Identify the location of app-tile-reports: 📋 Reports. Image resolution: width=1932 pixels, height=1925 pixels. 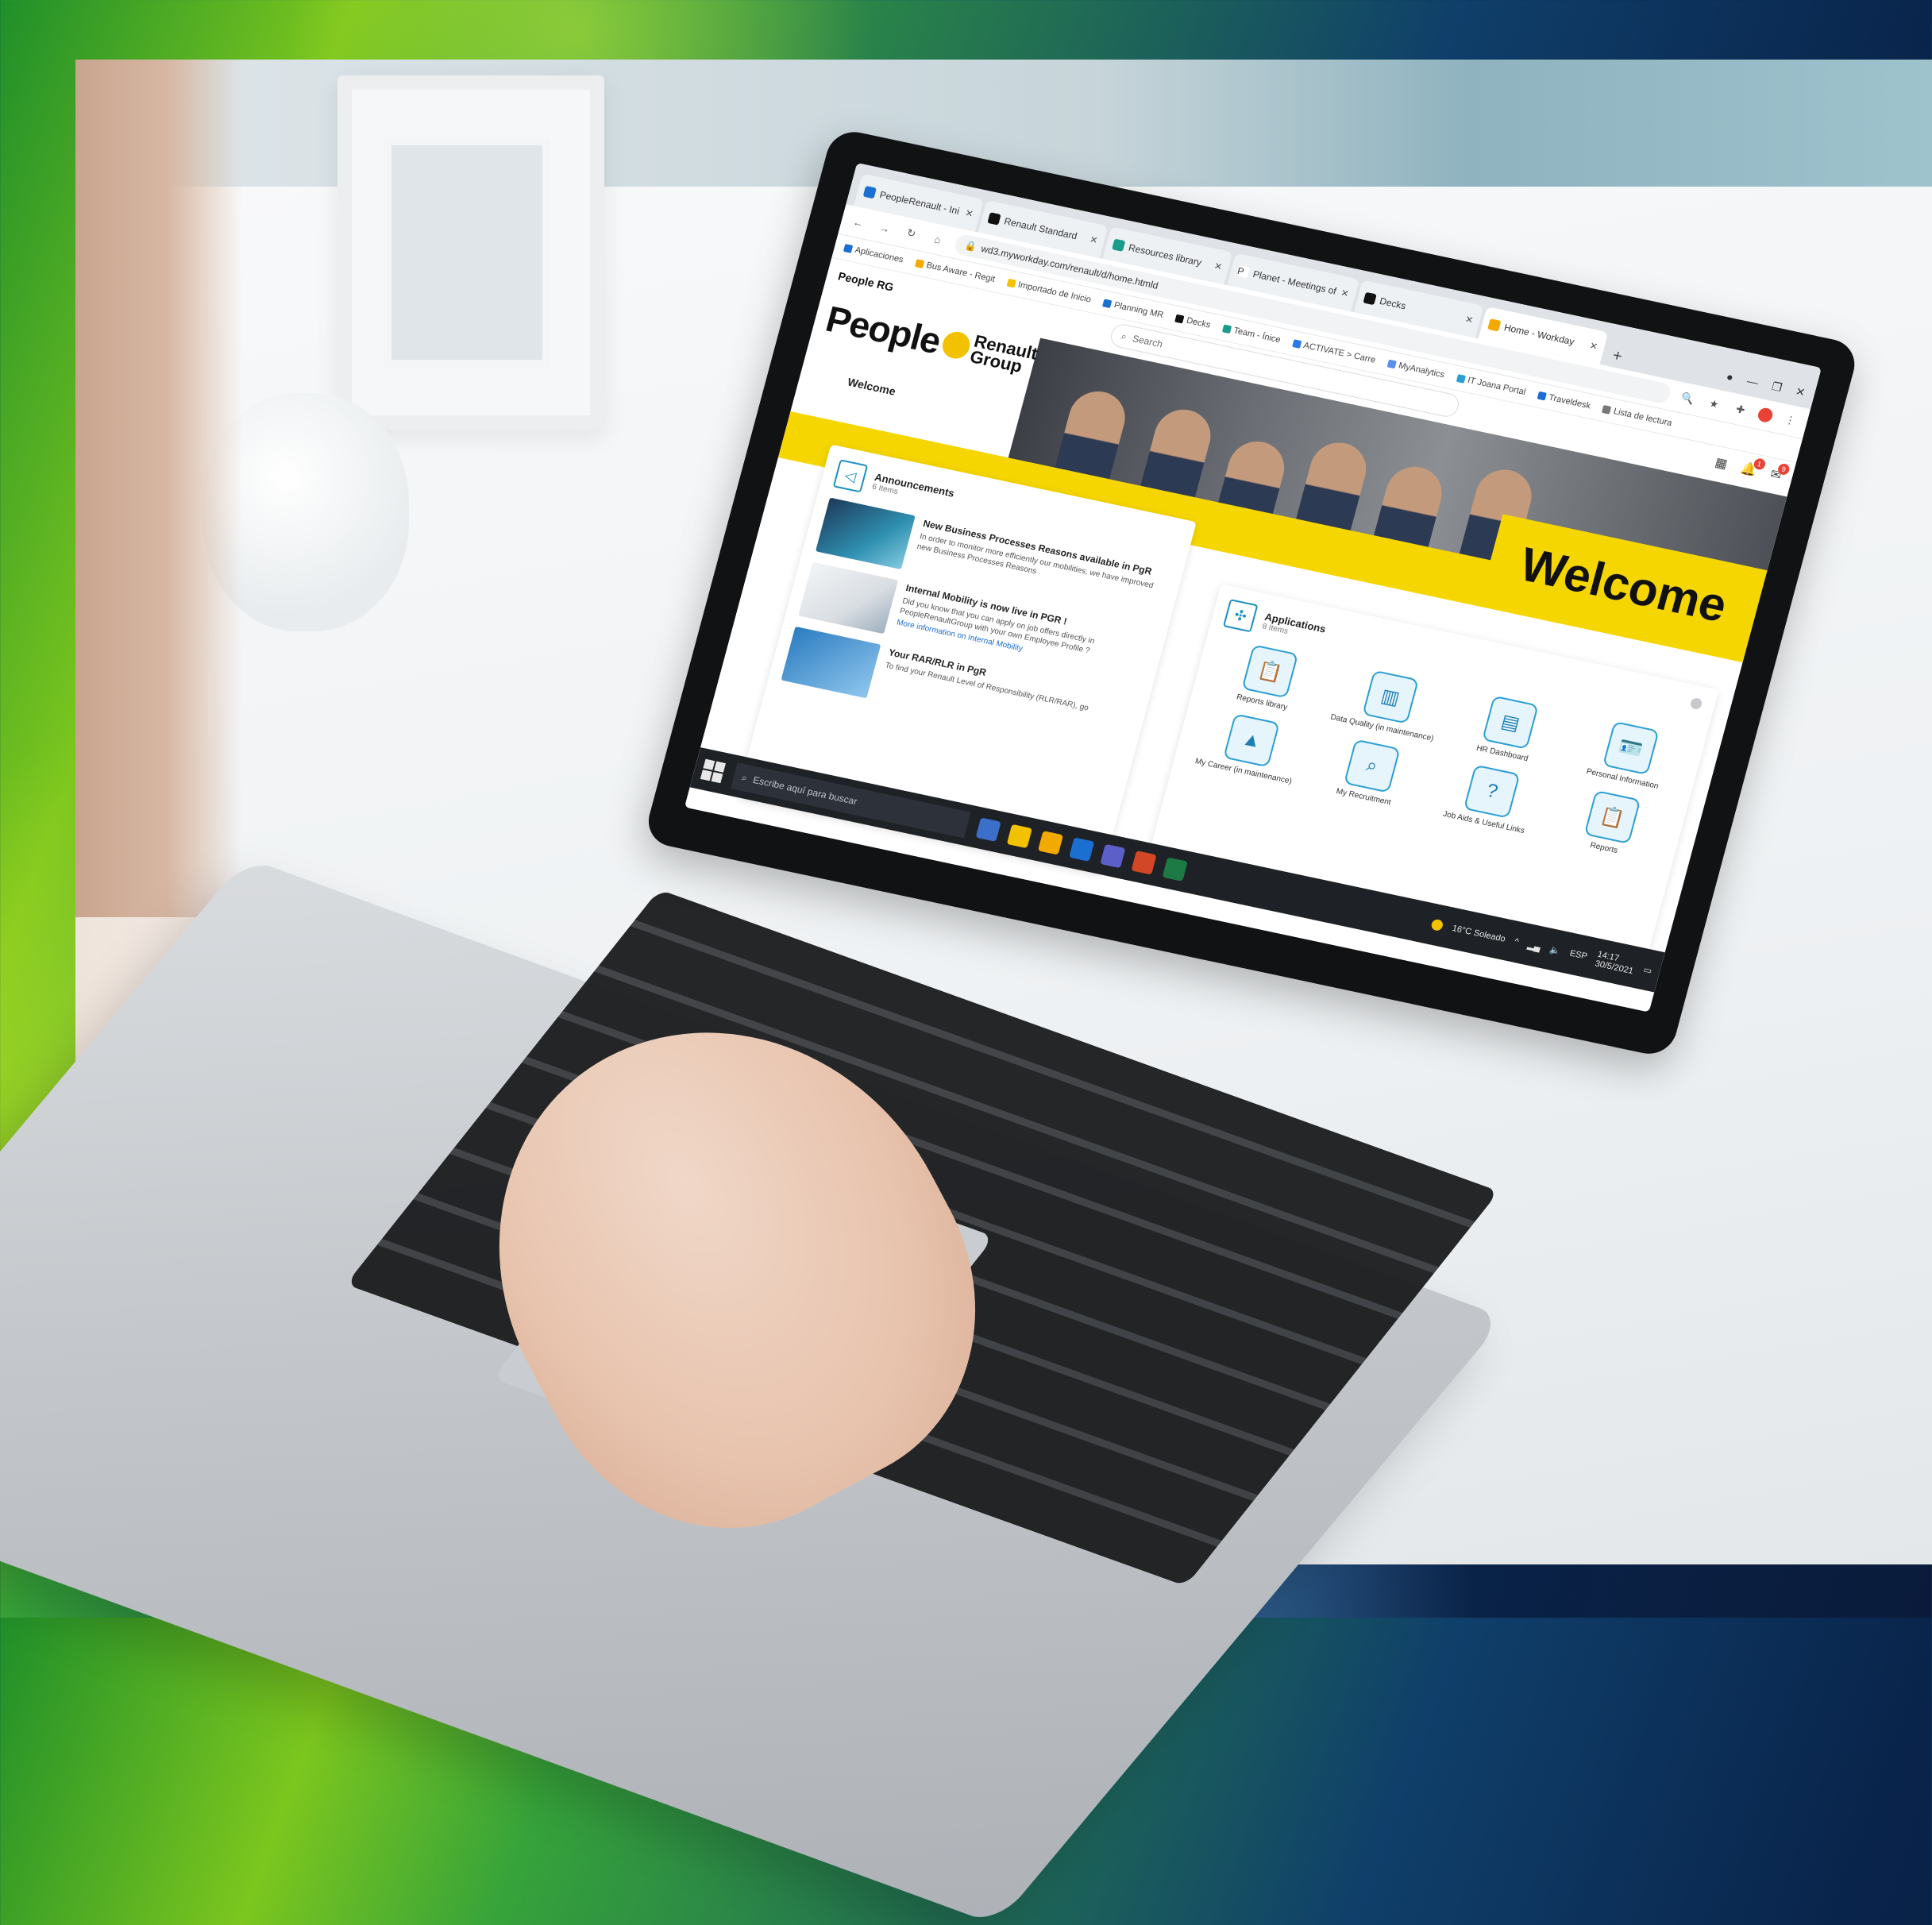
(1610, 824).